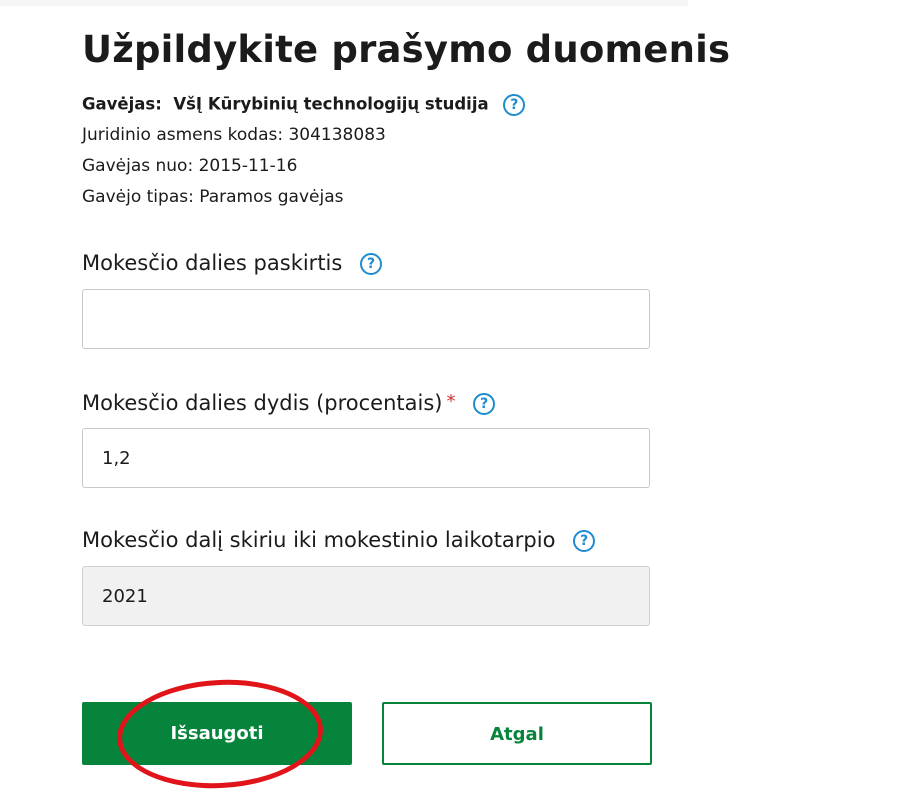  What do you see at coordinates (331, 104) in the screenshot?
I see `recipient-name: VšĮ Kūrybinių technologijų studija` at bounding box center [331, 104].